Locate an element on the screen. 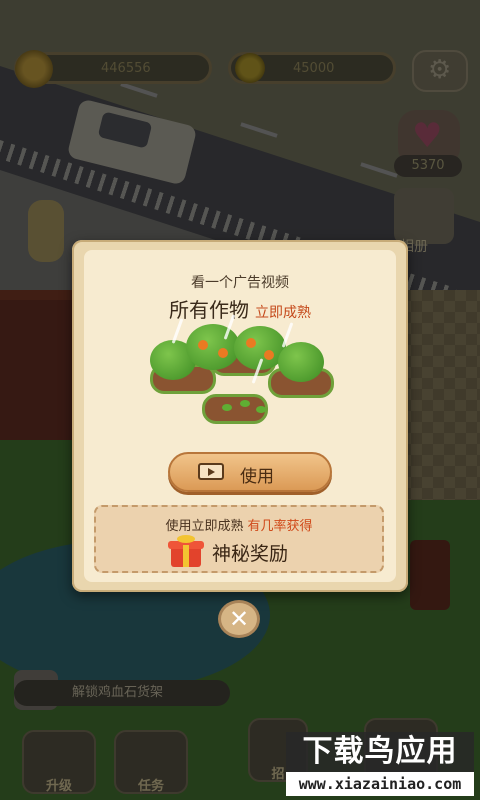 This screenshot has height=800, width=480. reward-description: 使用立即成熟 有几率获得 is located at coordinates (239, 524).